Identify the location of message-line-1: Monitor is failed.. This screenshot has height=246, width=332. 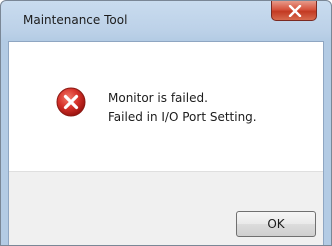
(158, 98).